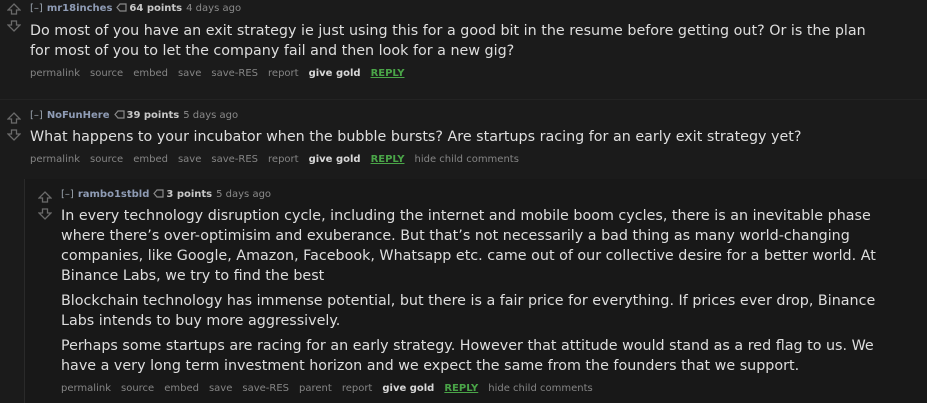 The width and height of the screenshot is (927, 403). What do you see at coordinates (153, 115) in the screenshot?
I see `score: 39 points` at bounding box center [153, 115].